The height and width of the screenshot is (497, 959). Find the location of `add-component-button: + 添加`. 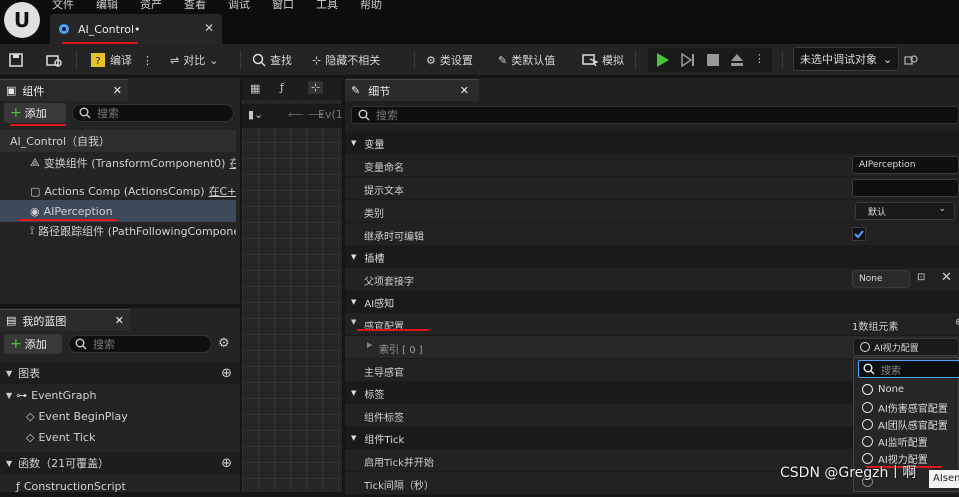

add-component-button: + 添加 is located at coordinates (35, 113).